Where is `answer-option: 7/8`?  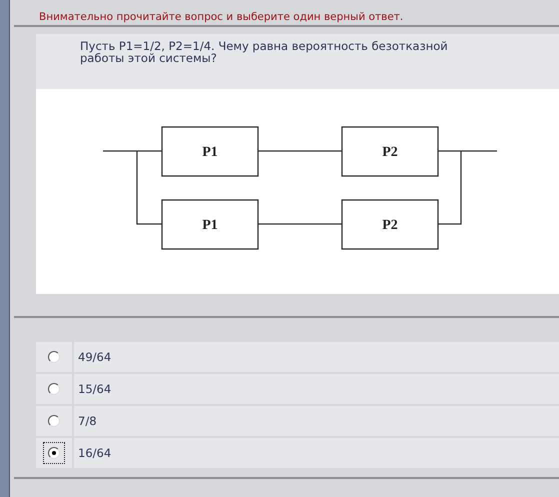 answer-option: 7/8 is located at coordinates (316, 421).